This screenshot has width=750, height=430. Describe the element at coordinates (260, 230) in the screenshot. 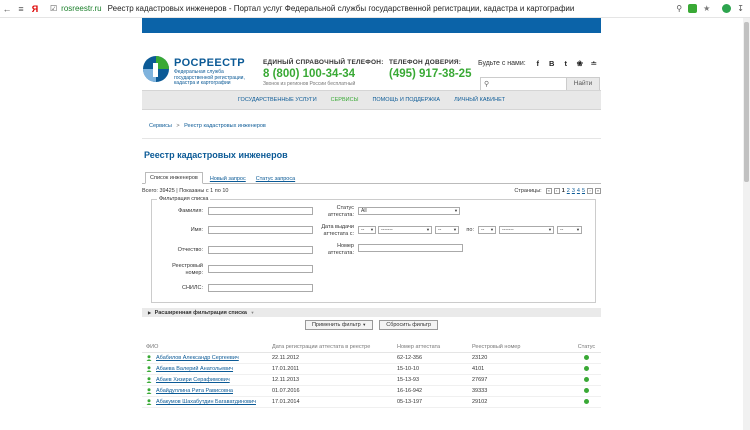

I see `name-input` at that location.